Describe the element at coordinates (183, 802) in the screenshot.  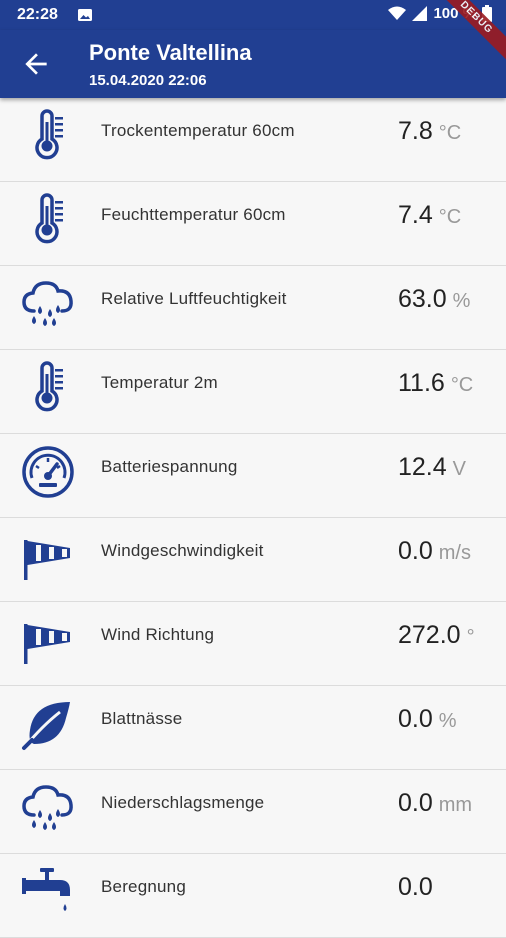
I see `sensor-label: Niederschlagsmenge` at that location.